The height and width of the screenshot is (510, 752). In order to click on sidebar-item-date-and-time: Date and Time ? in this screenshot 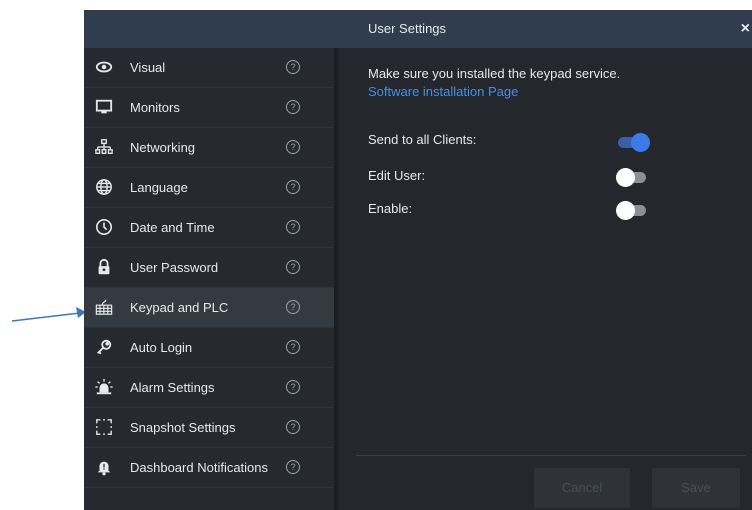, I will do `click(209, 228)`.